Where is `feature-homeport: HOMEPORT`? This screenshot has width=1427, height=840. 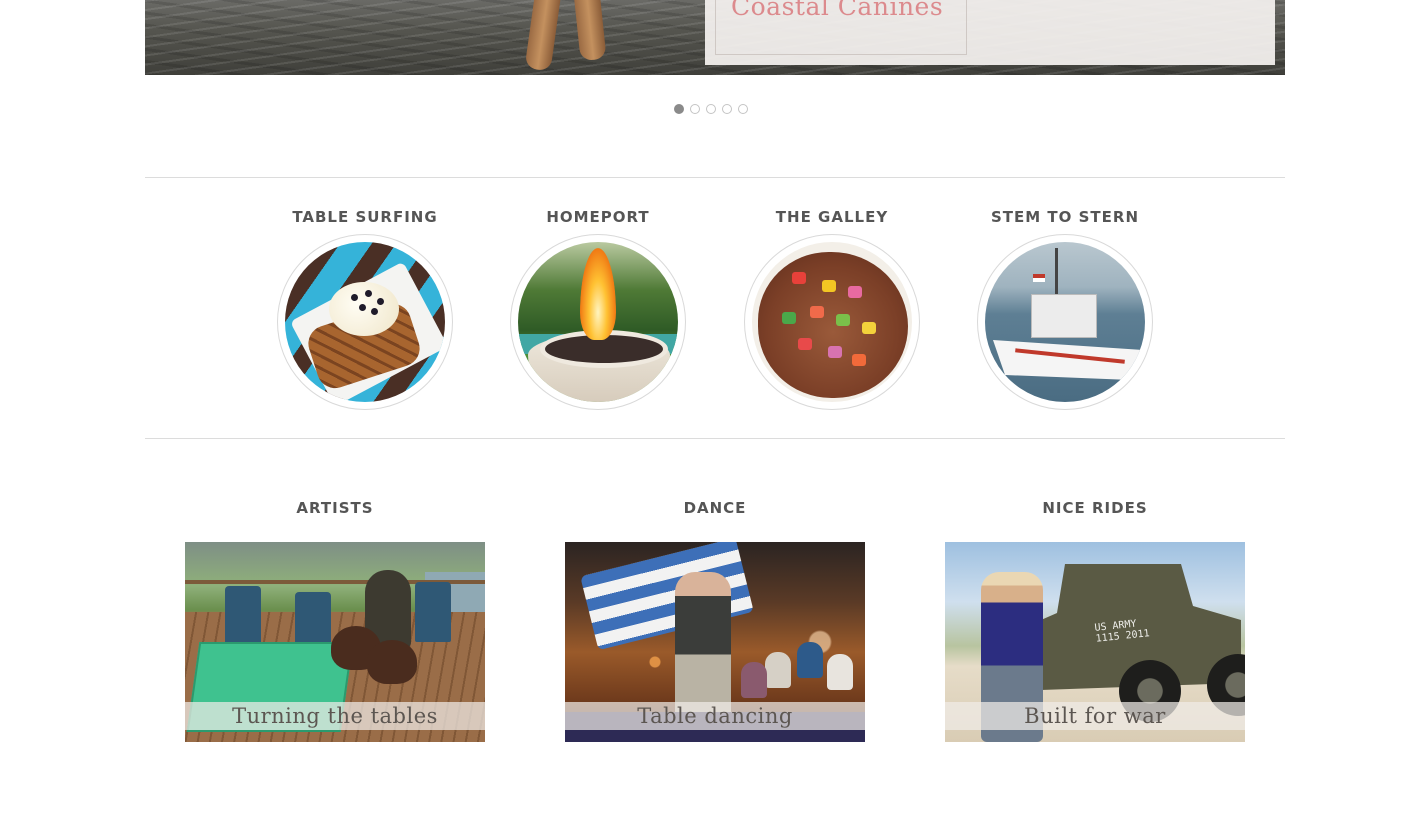 feature-homeport: HOMEPORT is located at coordinates (598, 308).